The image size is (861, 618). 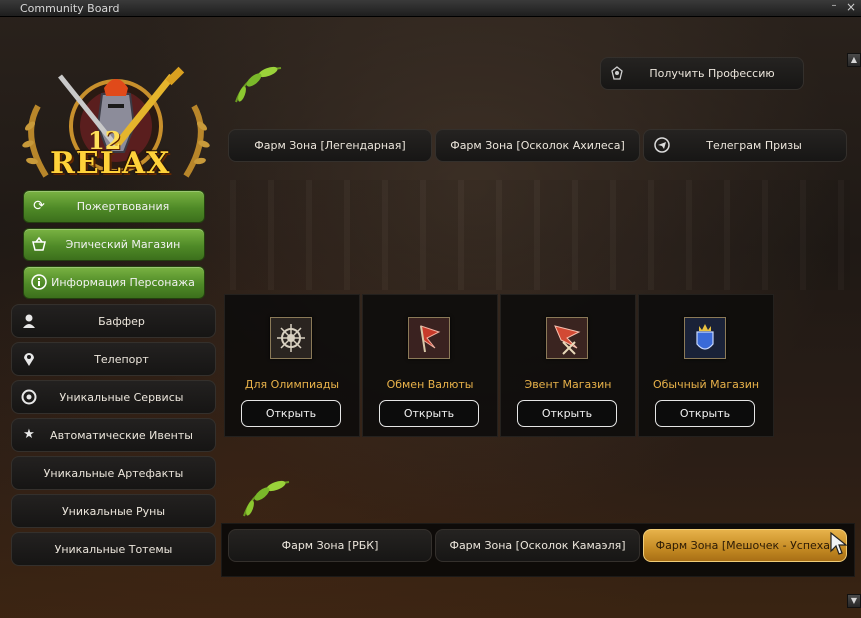 I want to click on sidebar-item-unique-artifacts: Уникальные Артефакты, so click(x=113, y=473).